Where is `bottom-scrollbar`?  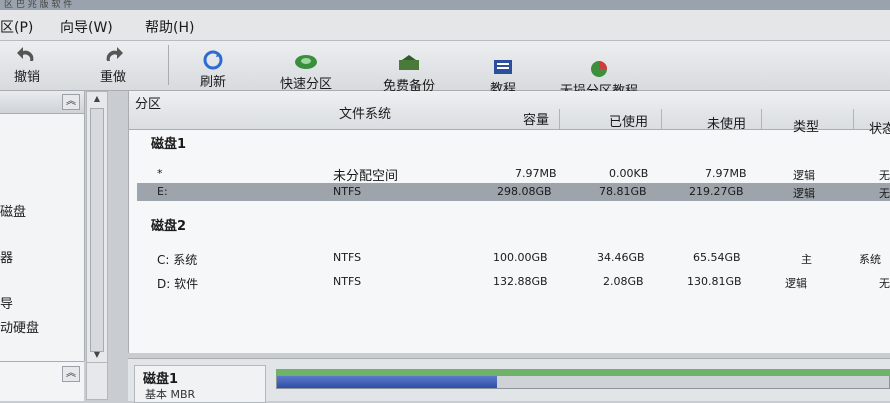 bottom-scrollbar is located at coordinates (97, 381).